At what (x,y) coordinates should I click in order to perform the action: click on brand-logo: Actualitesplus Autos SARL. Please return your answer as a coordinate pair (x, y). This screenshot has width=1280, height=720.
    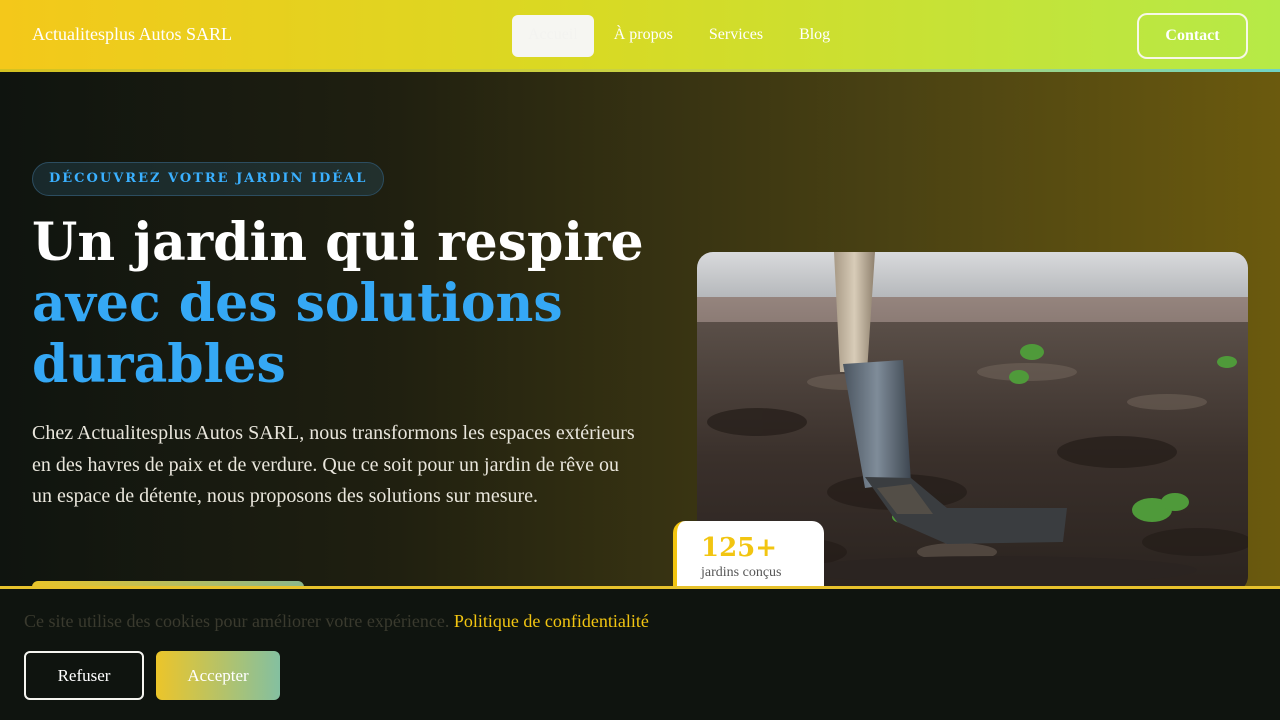
    Looking at the image, I should click on (132, 34).